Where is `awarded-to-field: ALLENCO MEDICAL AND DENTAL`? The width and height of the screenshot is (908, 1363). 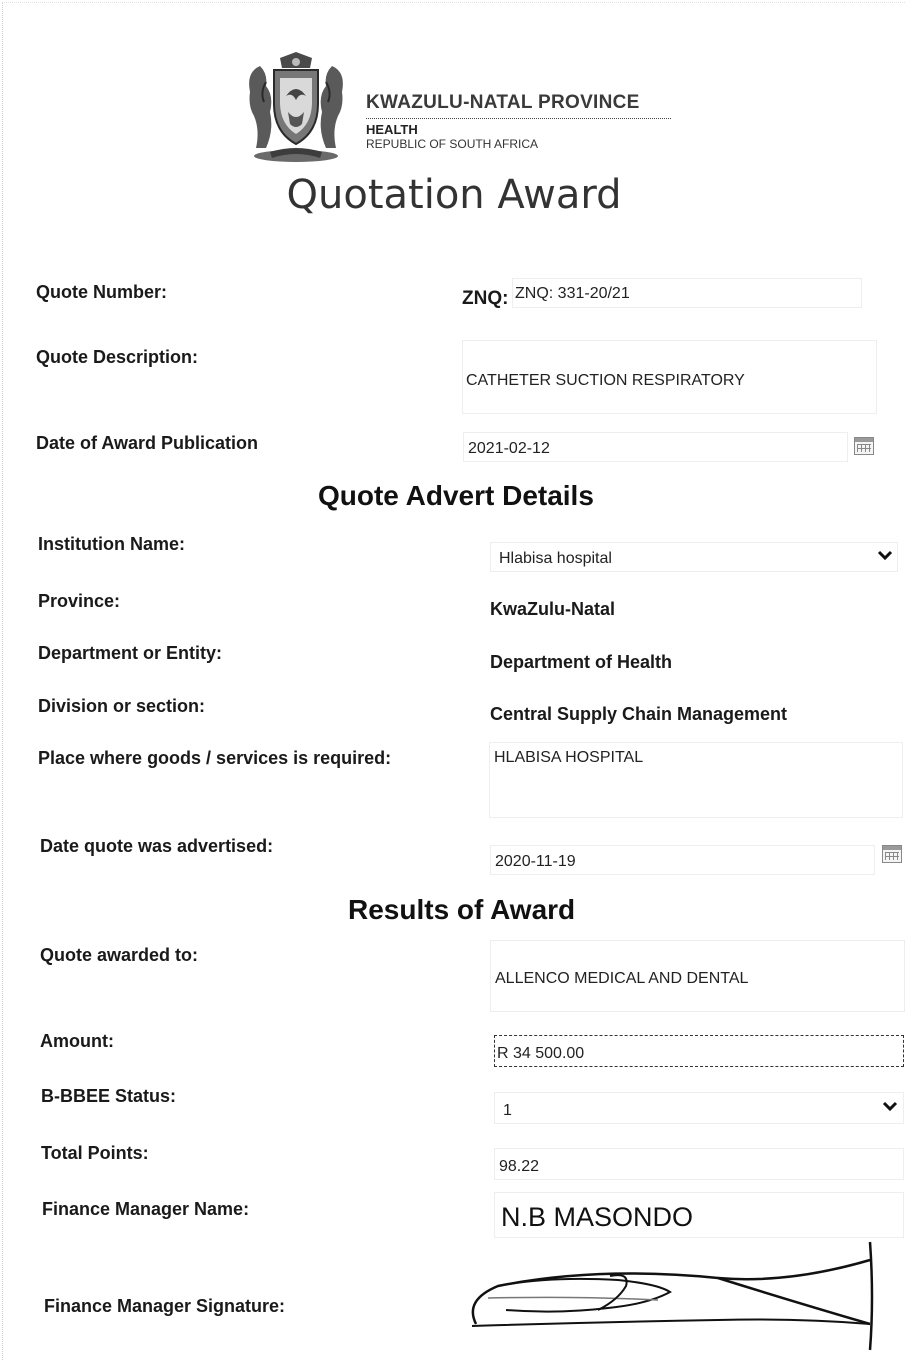 awarded-to-field: ALLENCO MEDICAL AND DENTAL is located at coordinates (697, 976).